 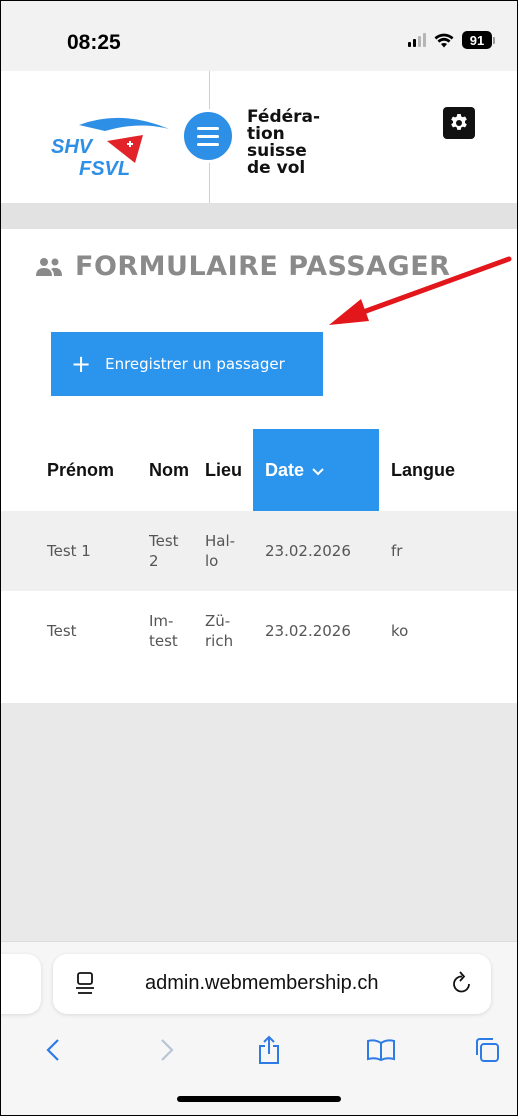 I want to click on chevron-down-icon, so click(x=318, y=471).